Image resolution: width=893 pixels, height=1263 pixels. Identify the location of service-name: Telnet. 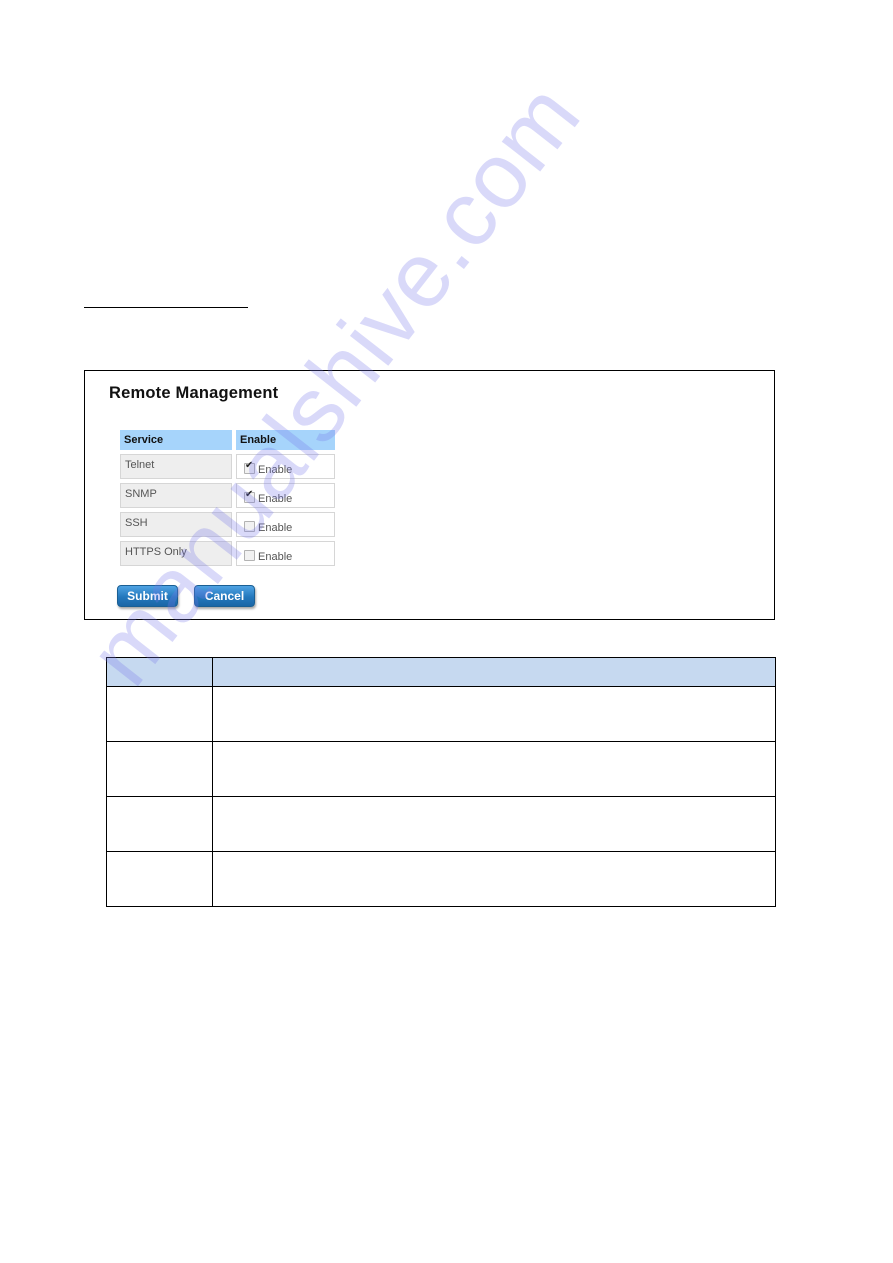
(176, 466).